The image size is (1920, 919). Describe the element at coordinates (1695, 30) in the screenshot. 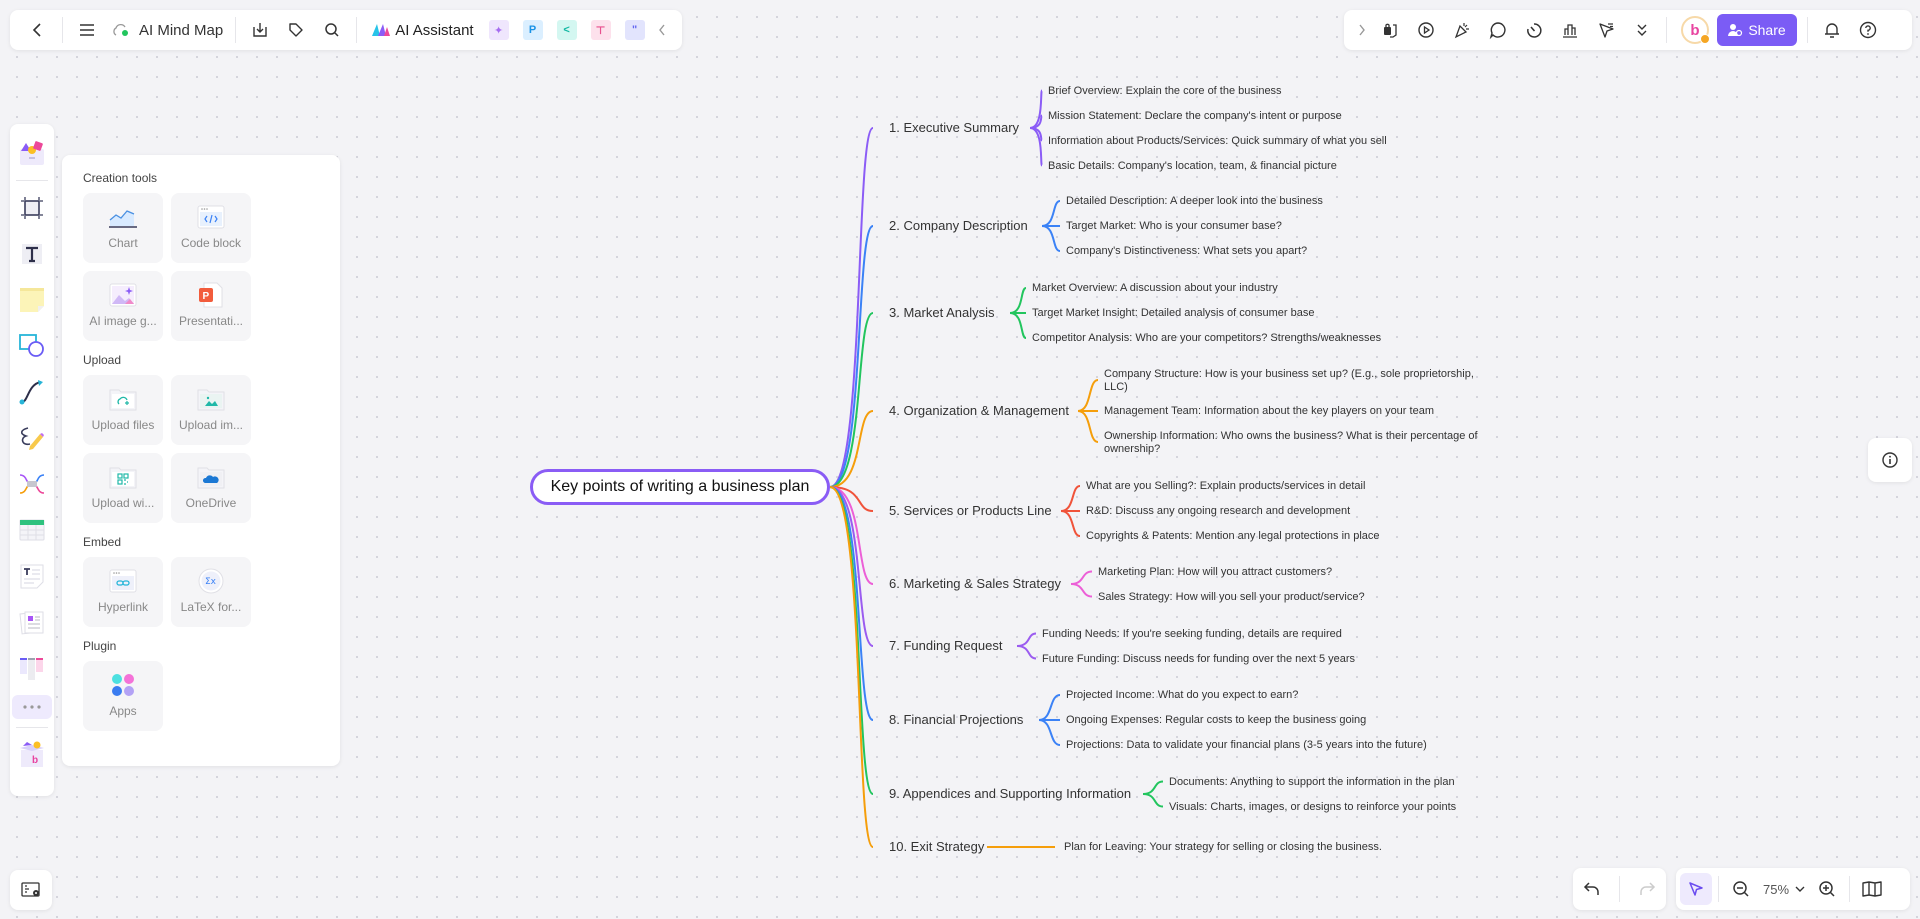

I see `user-avatar: b` at that location.